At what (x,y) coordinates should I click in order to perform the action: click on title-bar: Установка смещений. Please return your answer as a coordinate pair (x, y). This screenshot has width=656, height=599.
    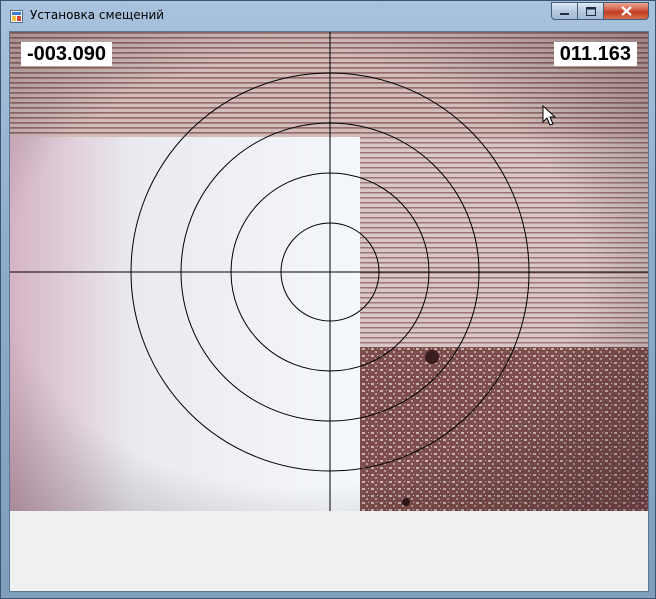
    Looking at the image, I should click on (328, 16).